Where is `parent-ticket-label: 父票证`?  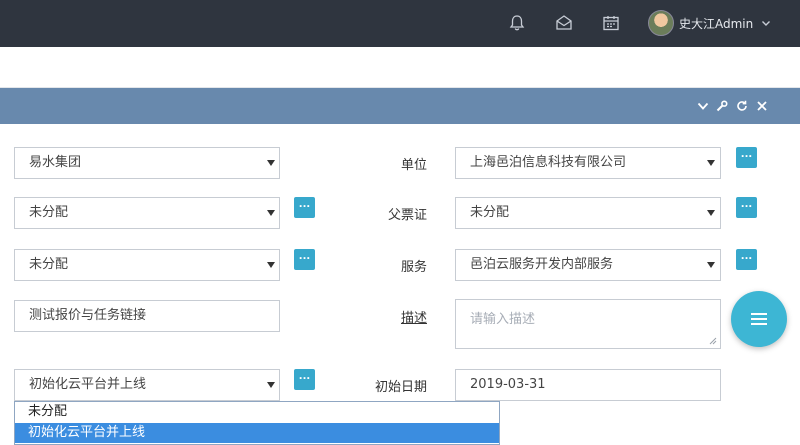
parent-ticket-label: 父票证 is located at coordinates (407, 215).